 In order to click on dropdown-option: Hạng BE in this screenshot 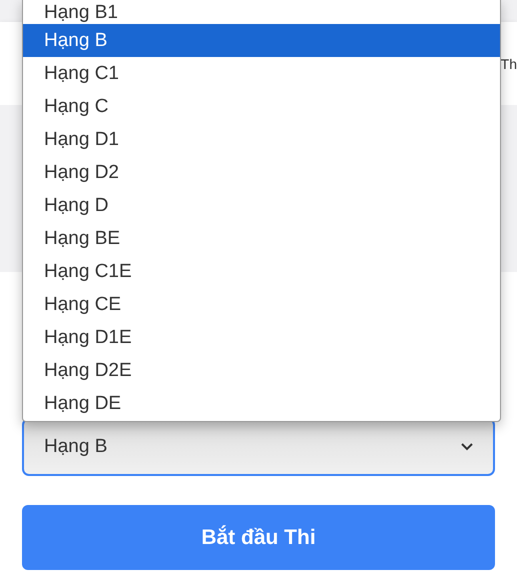, I will do `click(261, 238)`.